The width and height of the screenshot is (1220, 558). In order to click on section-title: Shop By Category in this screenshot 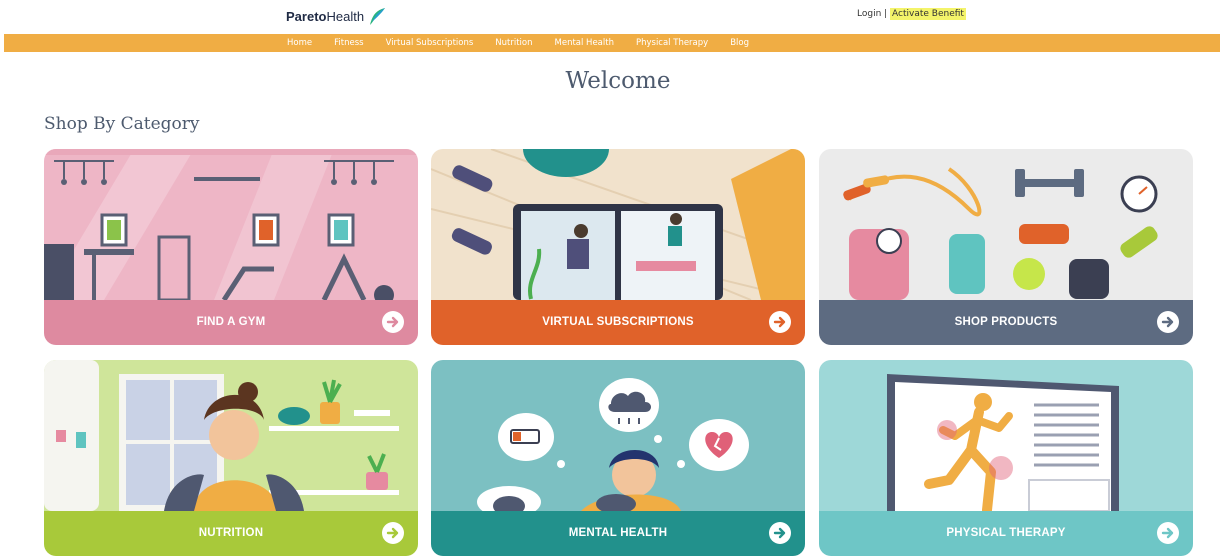, I will do `click(122, 124)`.